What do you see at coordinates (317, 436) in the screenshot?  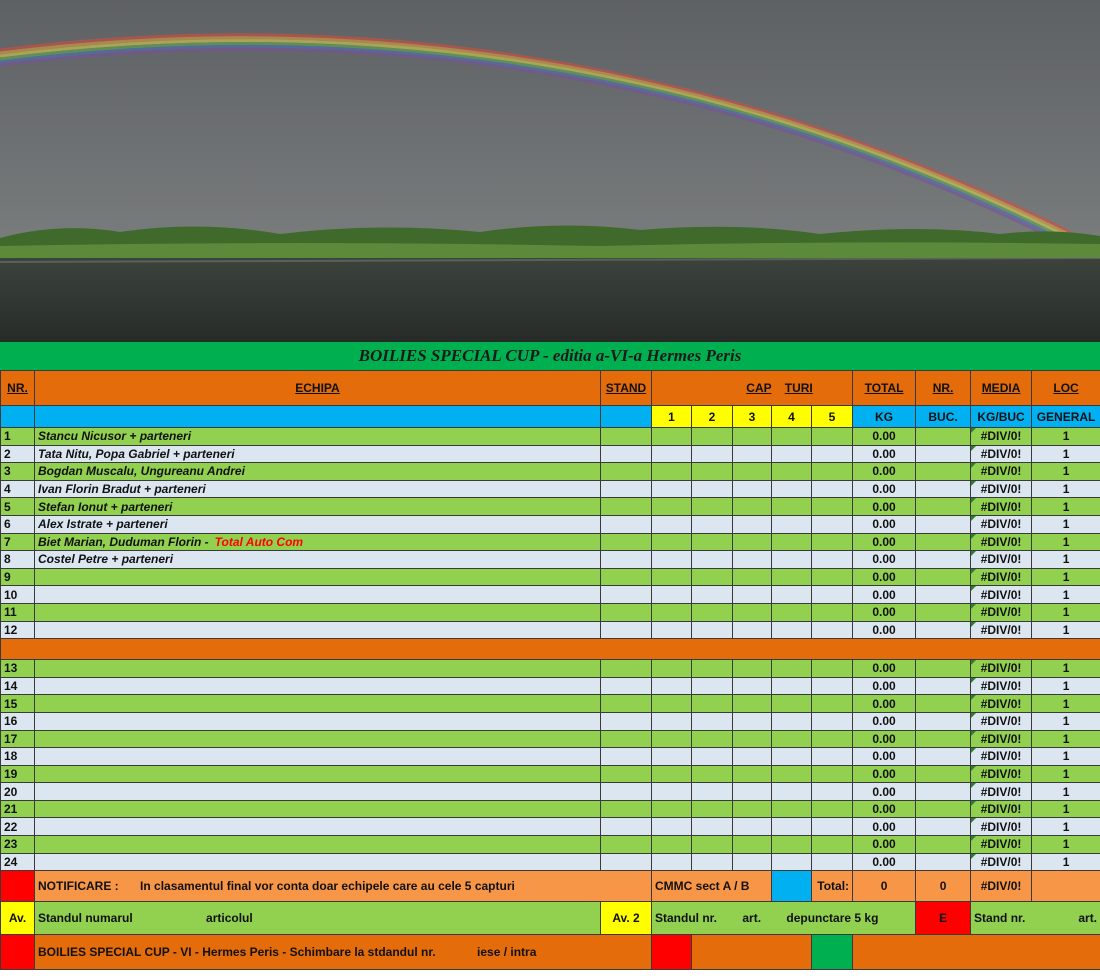 I see `team-cell: Stancu Nicusor + parteneri` at bounding box center [317, 436].